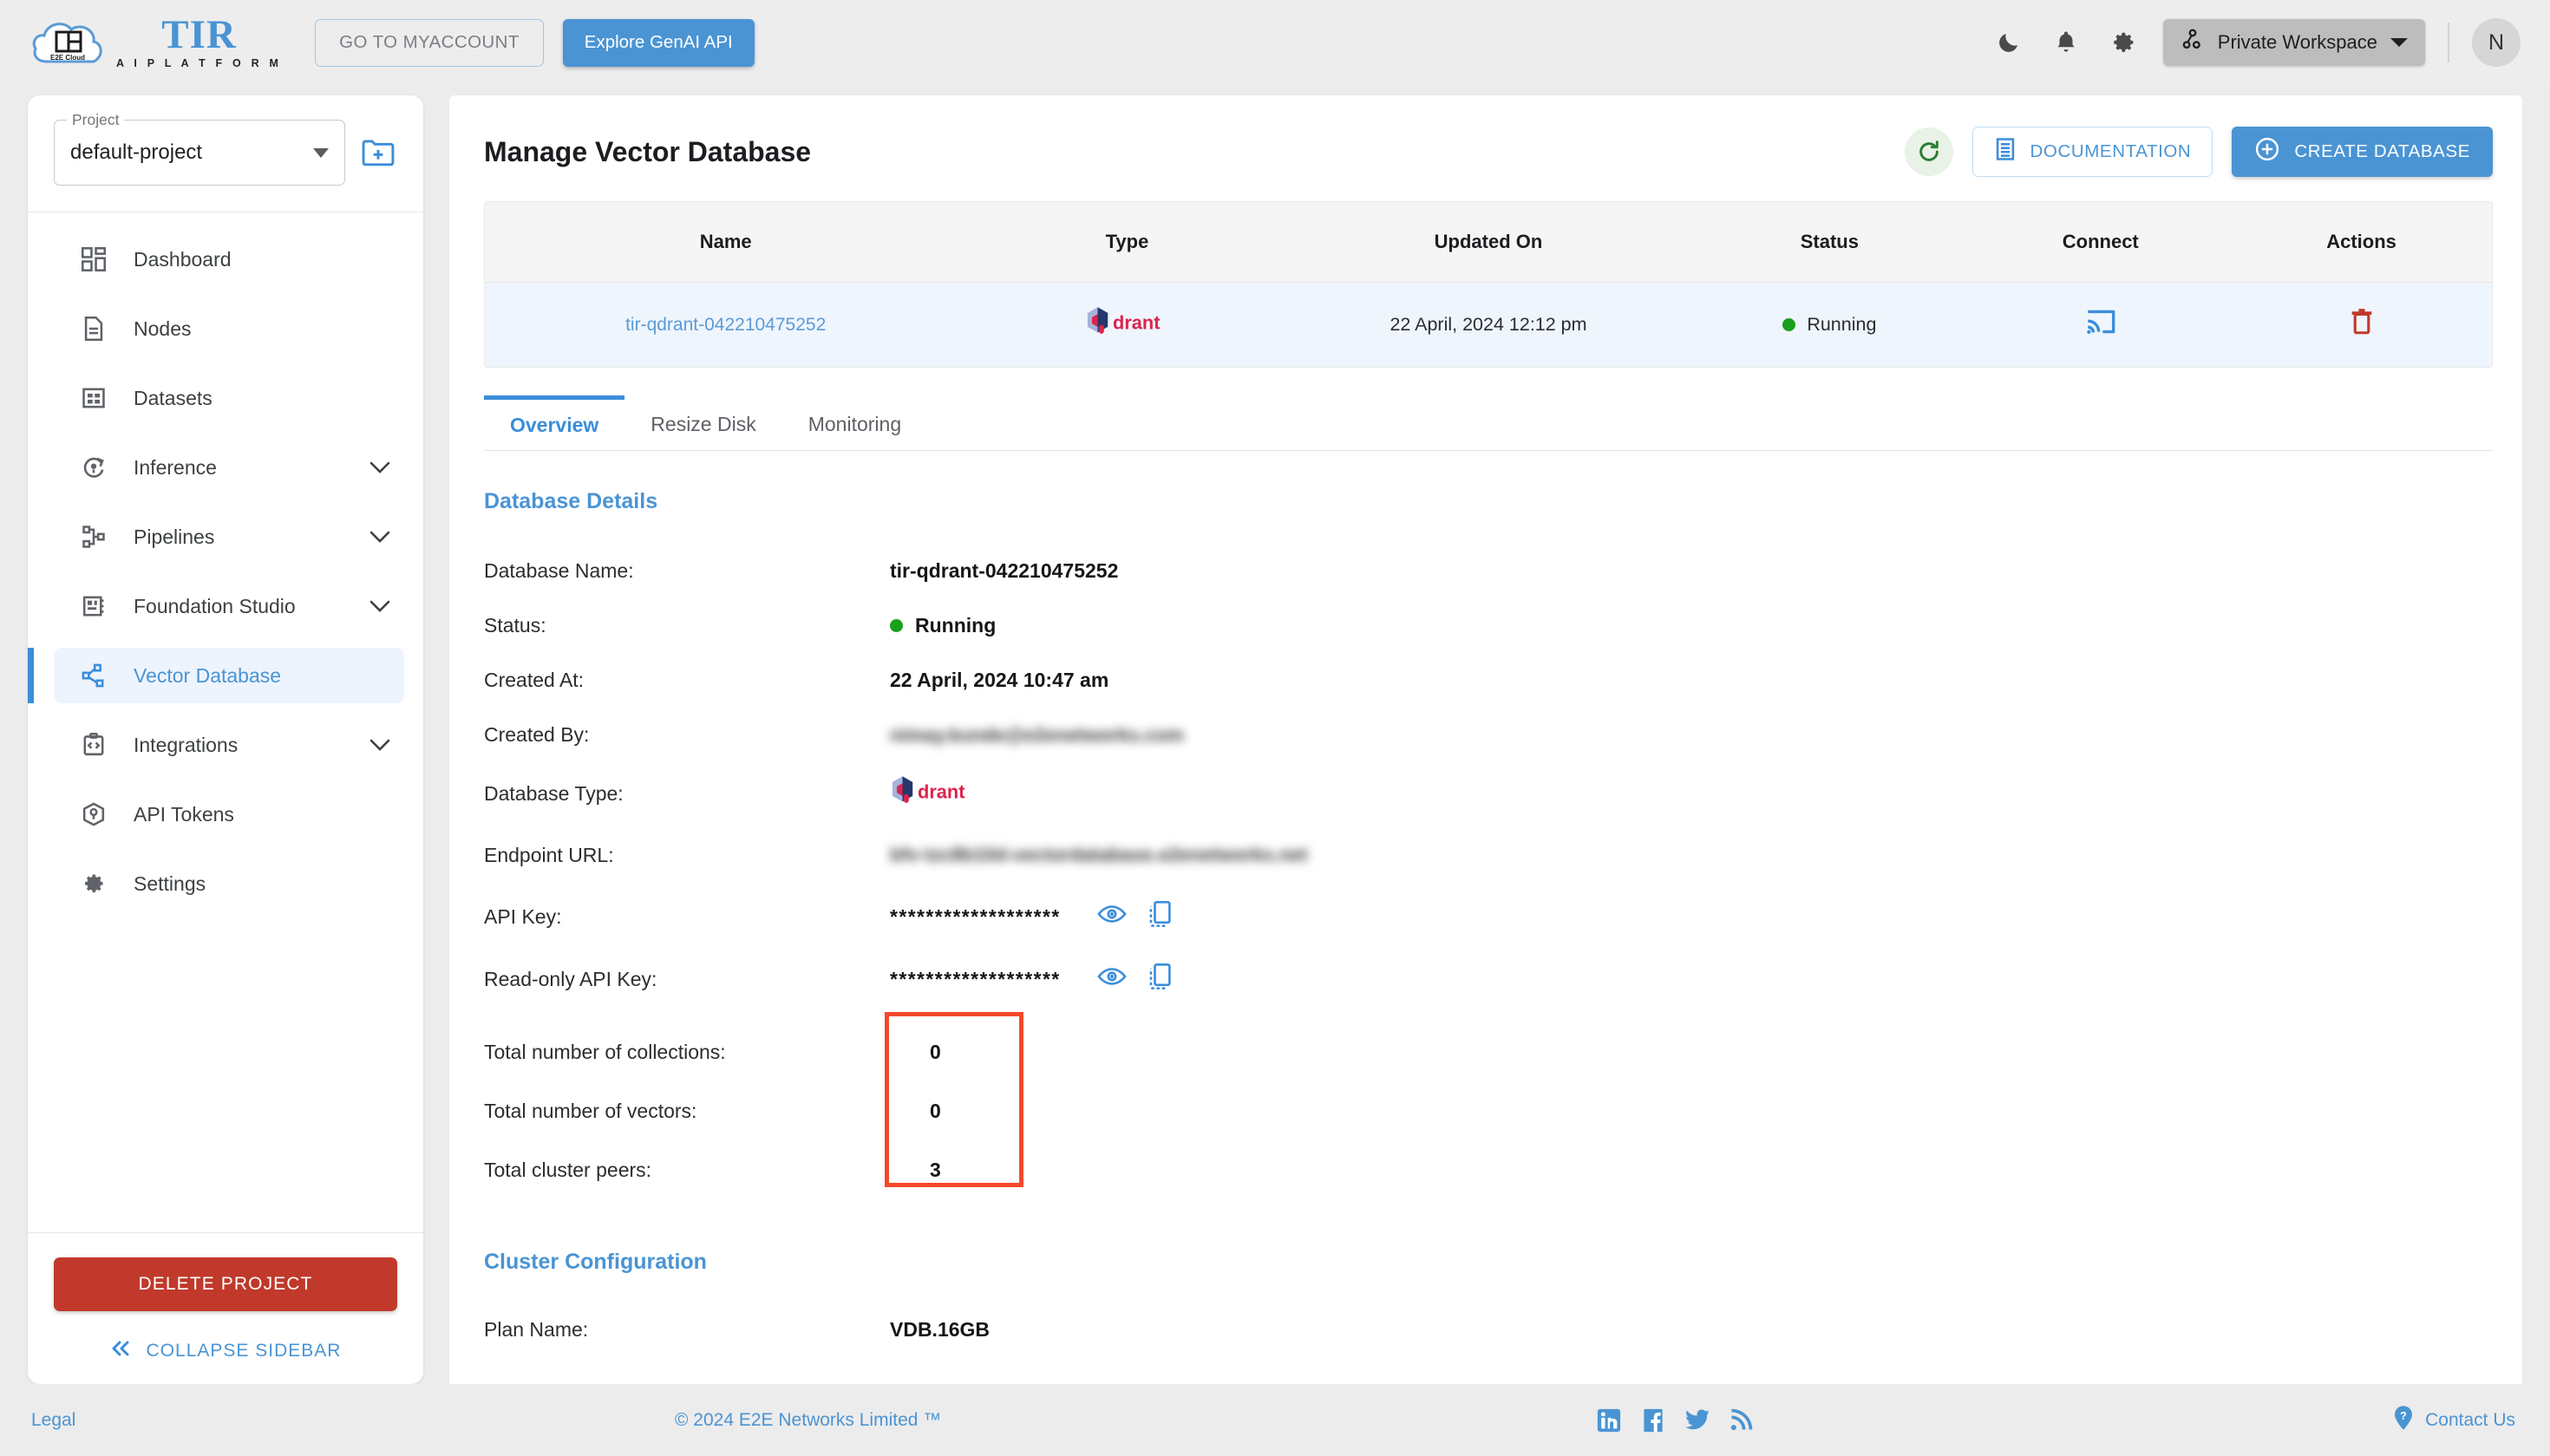 The width and height of the screenshot is (2550, 1456). I want to click on inference-icon, so click(93, 467).